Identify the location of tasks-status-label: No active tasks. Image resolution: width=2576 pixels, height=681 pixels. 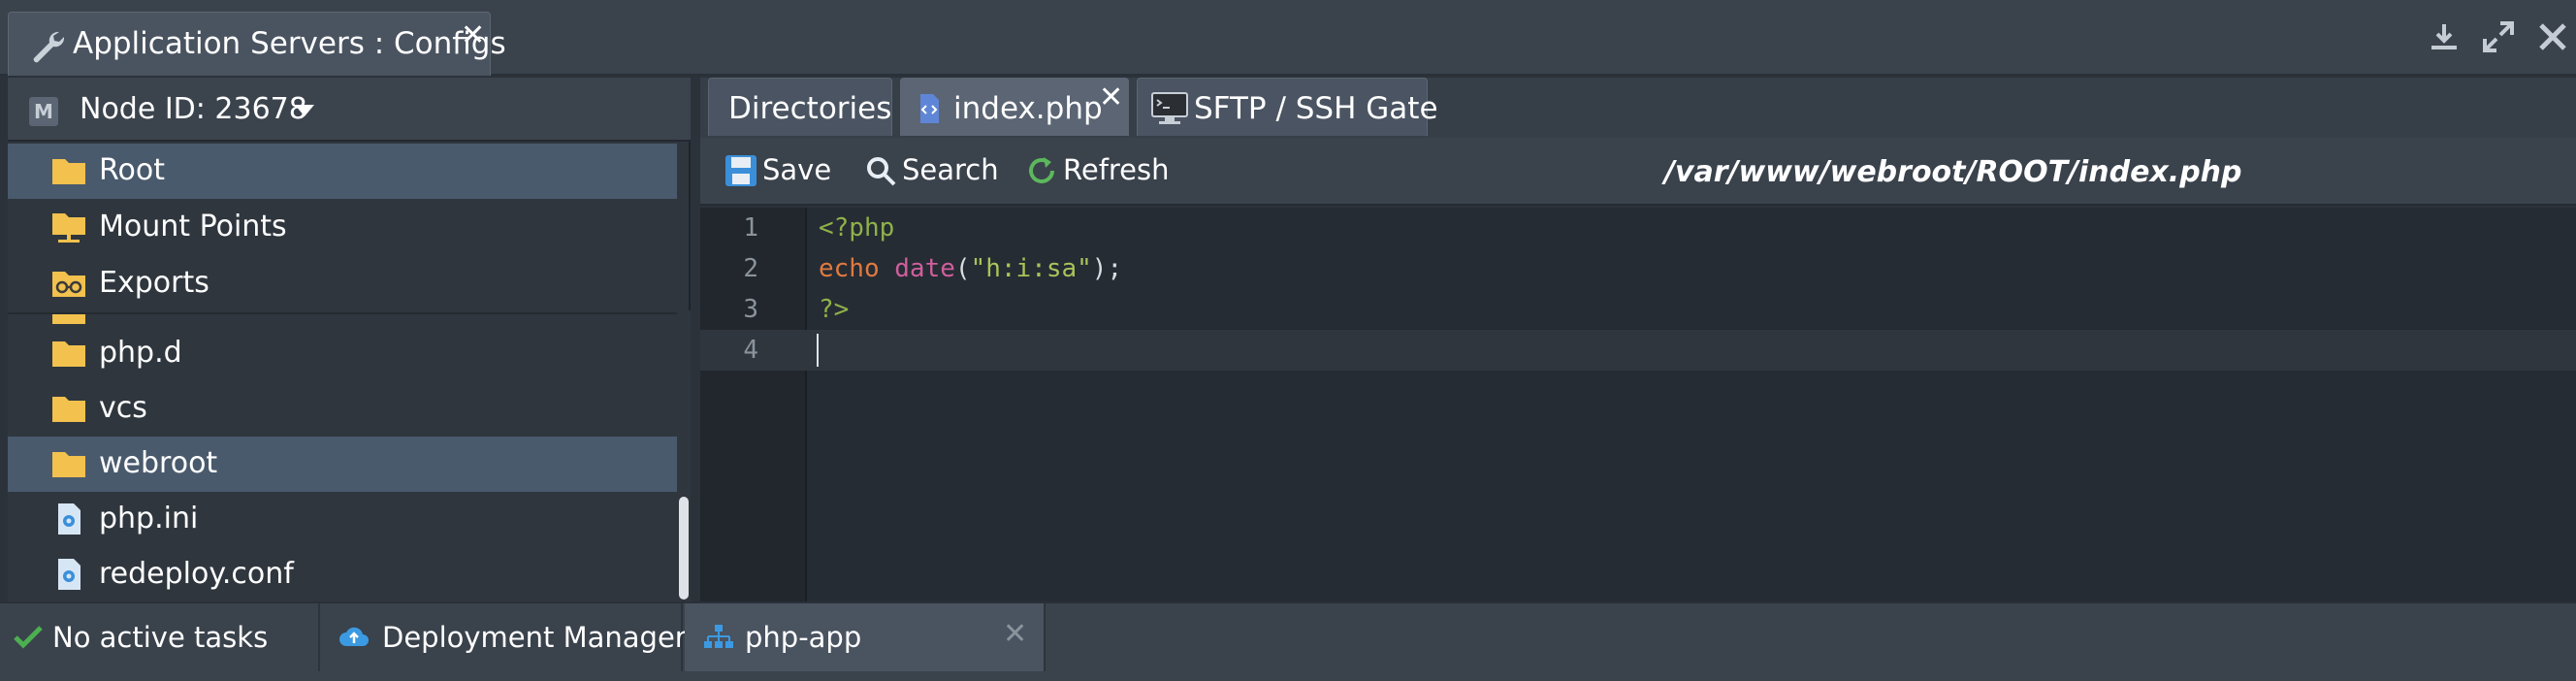
(160, 637).